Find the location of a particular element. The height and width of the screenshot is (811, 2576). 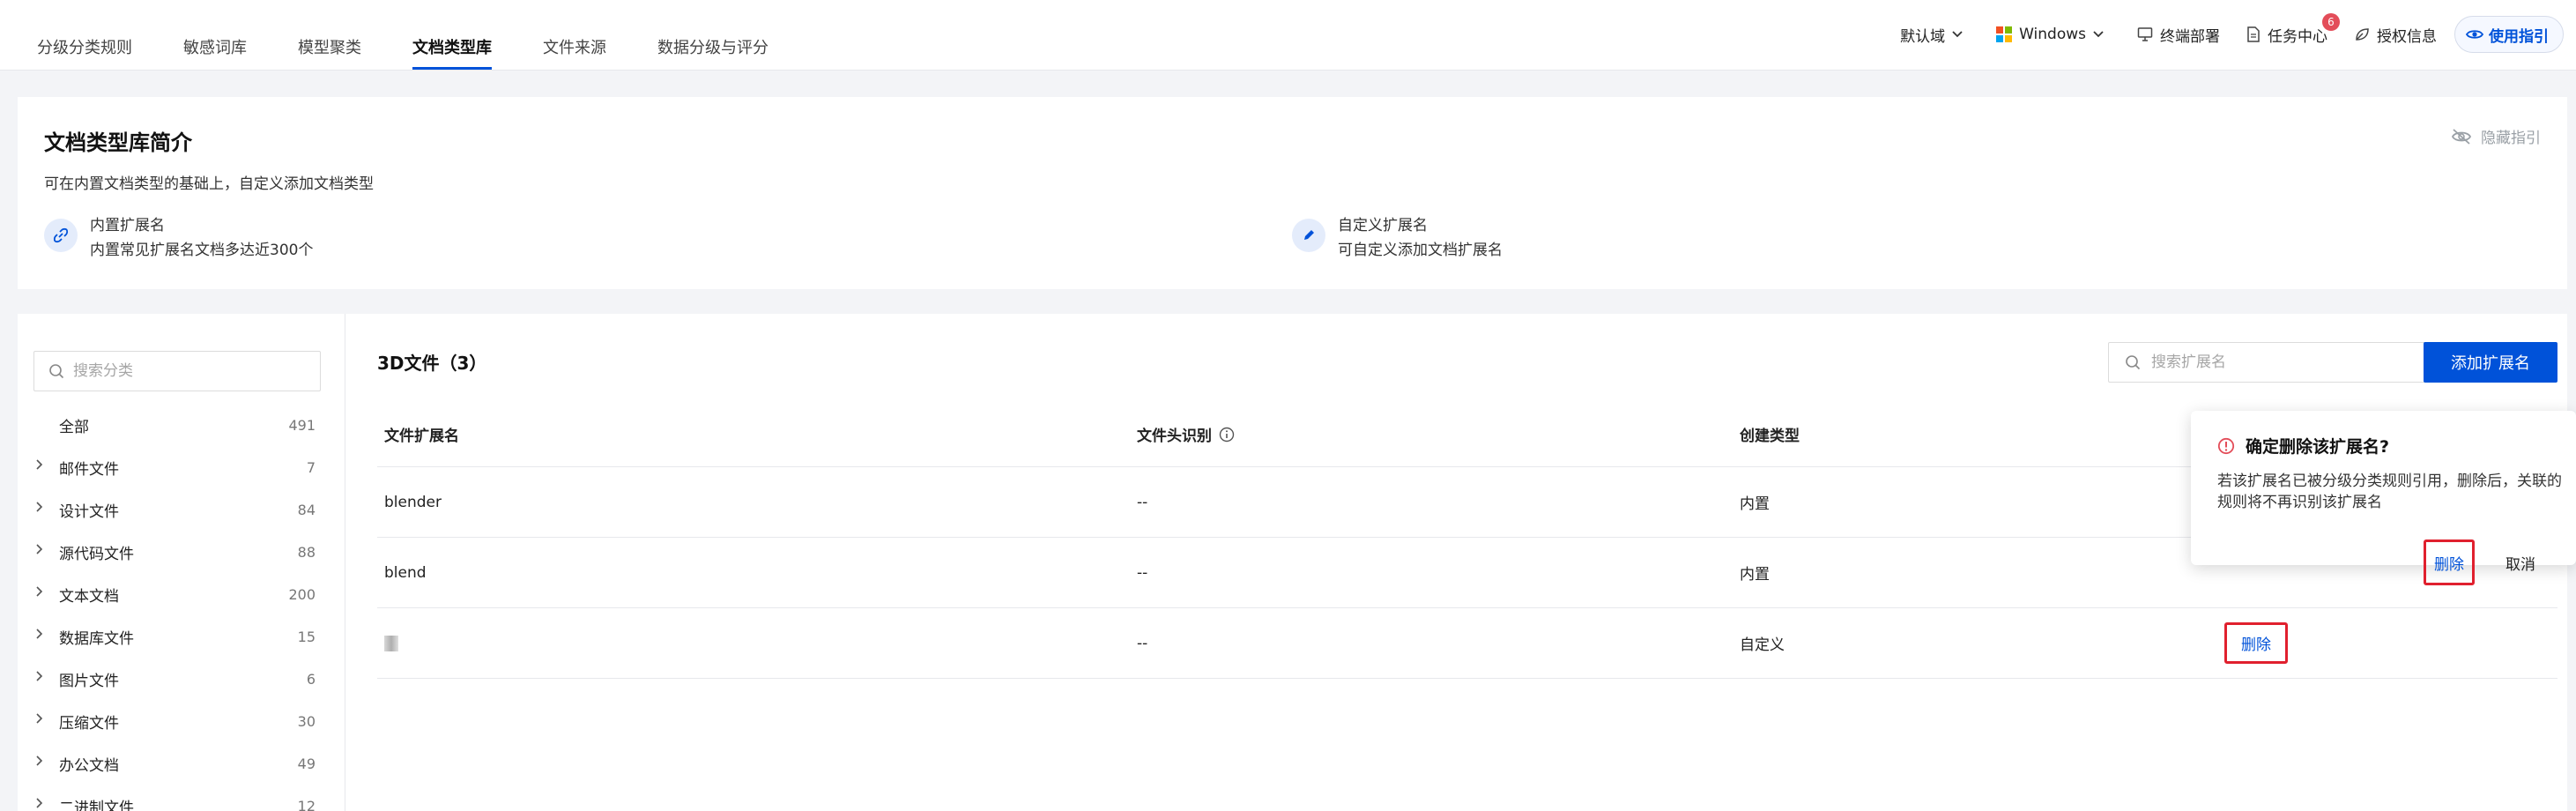

category-item: 文本文档 200 is located at coordinates (181, 594).